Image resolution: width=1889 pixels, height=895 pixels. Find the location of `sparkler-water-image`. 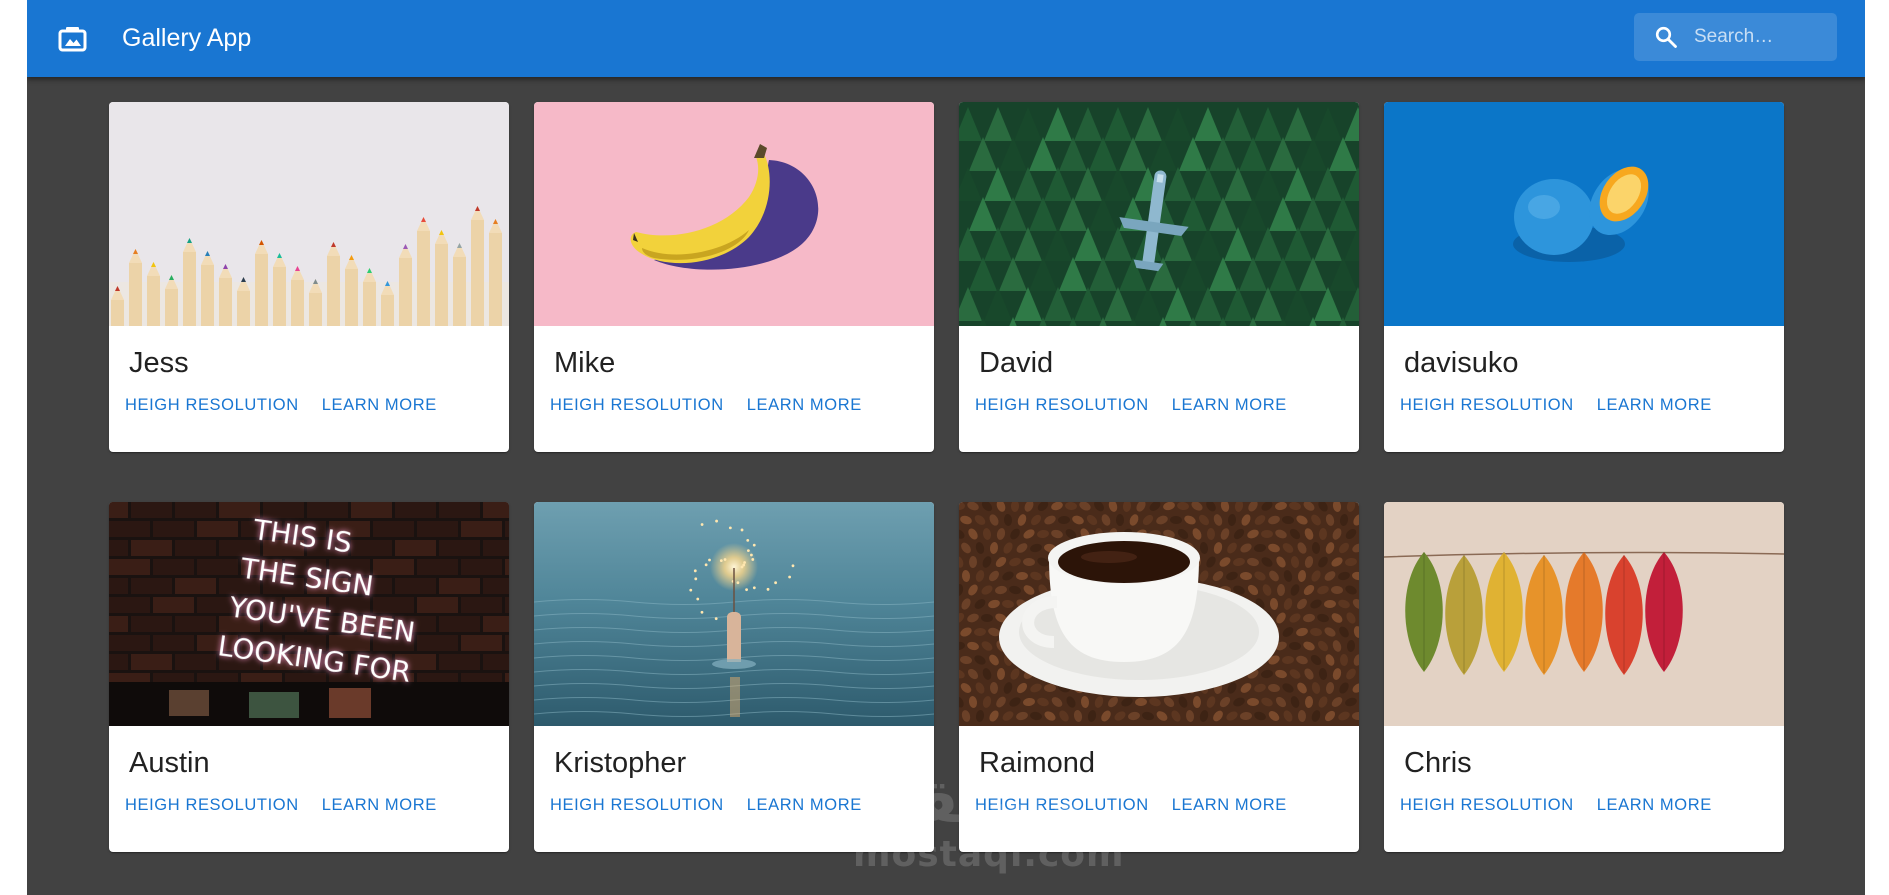

sparkler-water-image is located at coordinates (734, 614).